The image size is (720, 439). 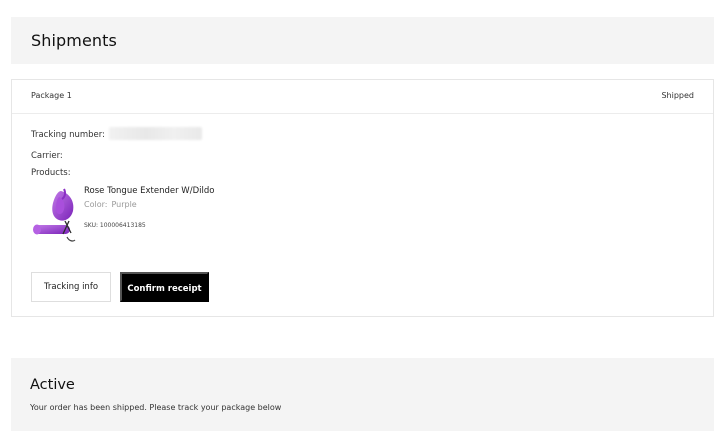 What do you see at coordinates (124, 204) in the screenshot?
I see `product-color-value: Purple` at bounding box center [124, 204].